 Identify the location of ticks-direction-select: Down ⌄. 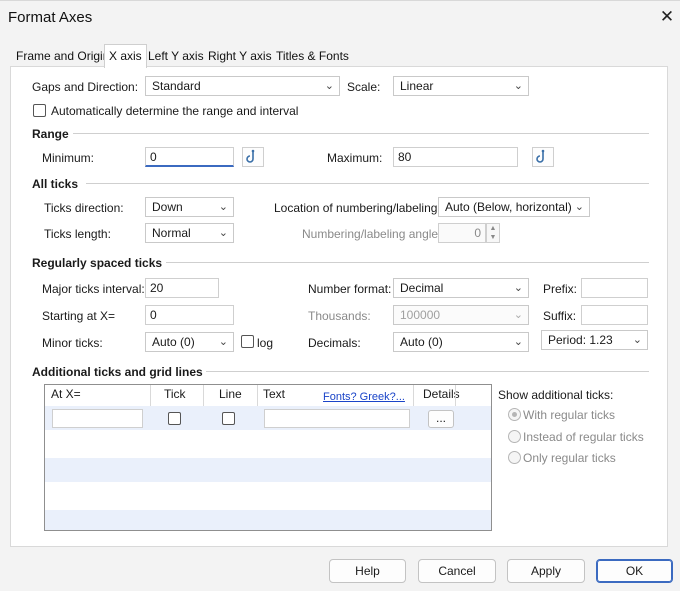
(189, 207).